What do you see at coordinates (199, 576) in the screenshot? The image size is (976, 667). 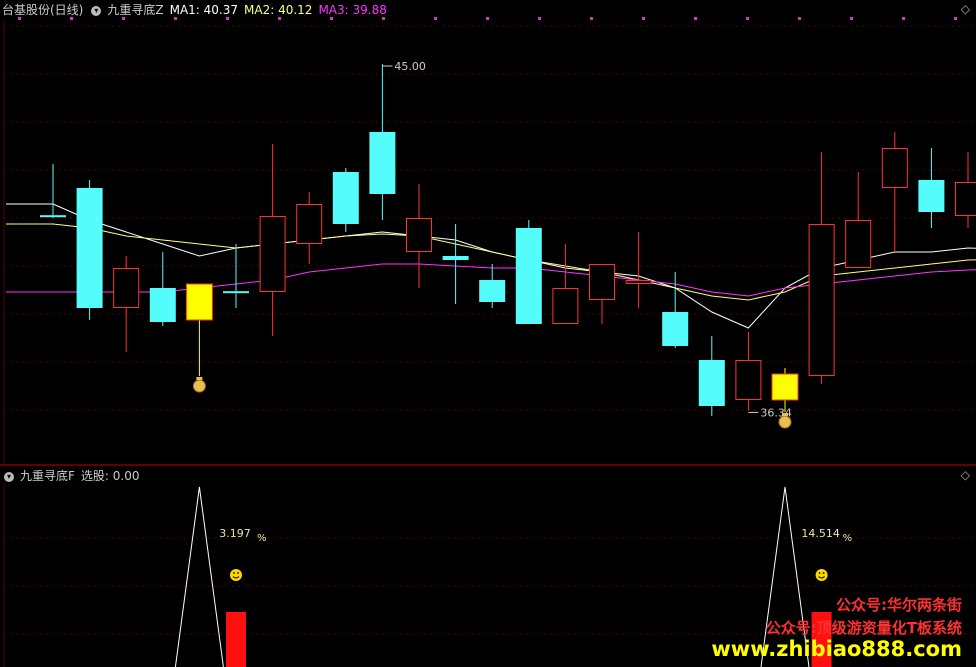 I see `indicator-peak` at bounding box center [199, 576].